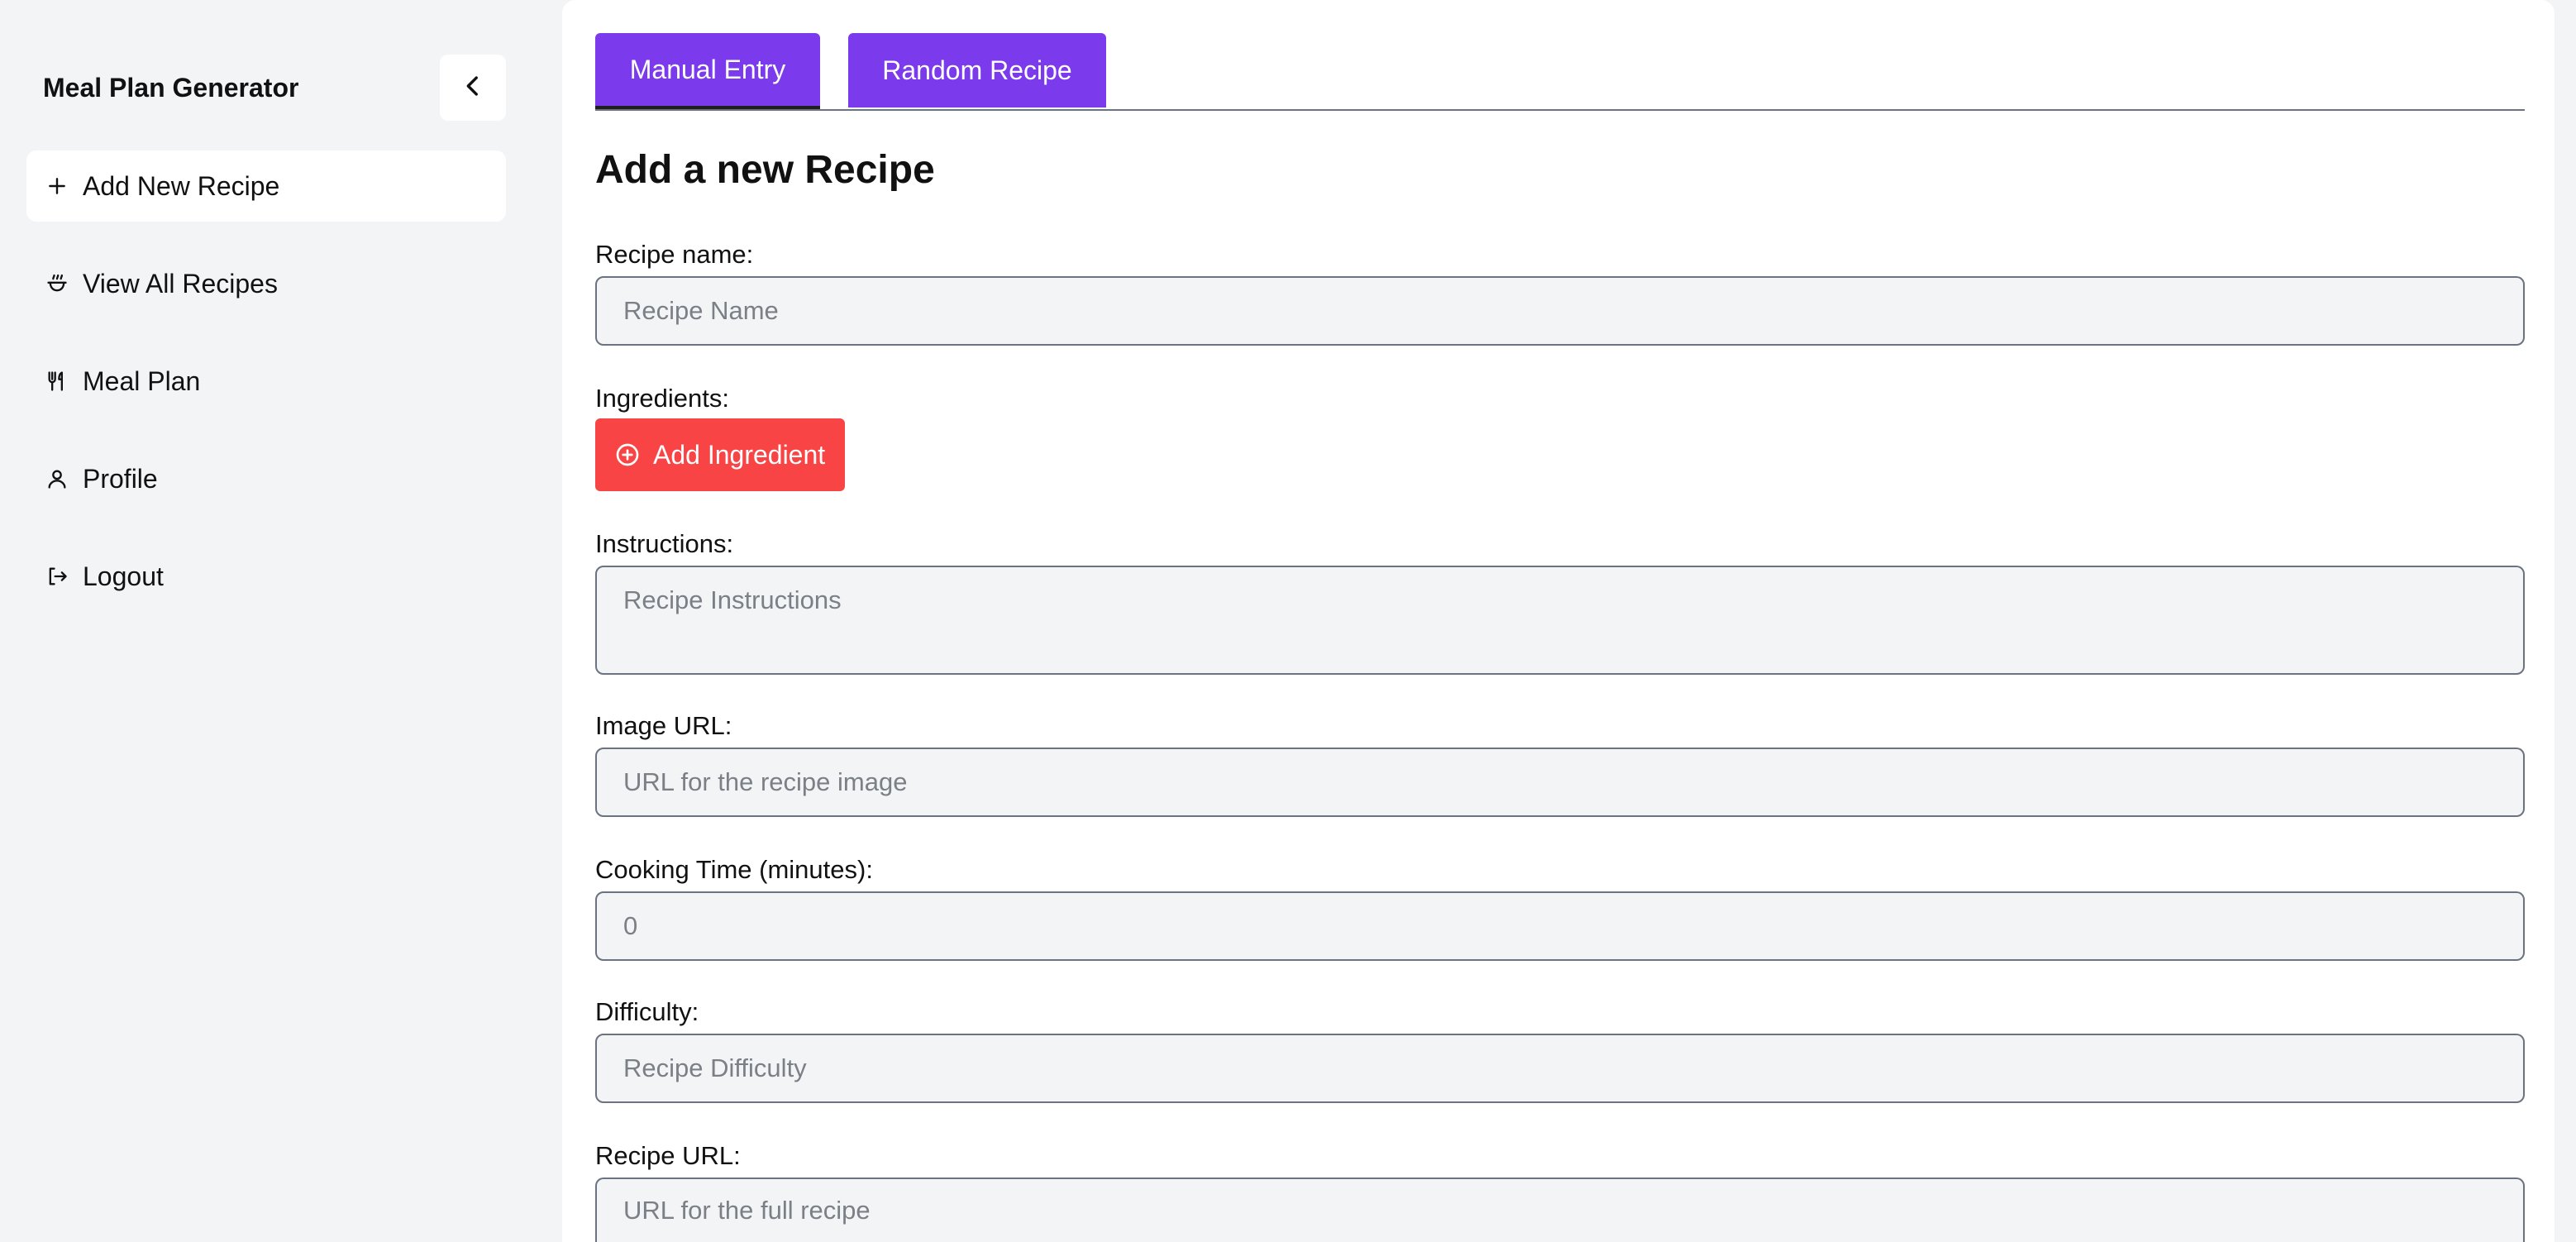  I want to click on cooking-time-label: Cooking Time (minutes):, so click(734, 870).